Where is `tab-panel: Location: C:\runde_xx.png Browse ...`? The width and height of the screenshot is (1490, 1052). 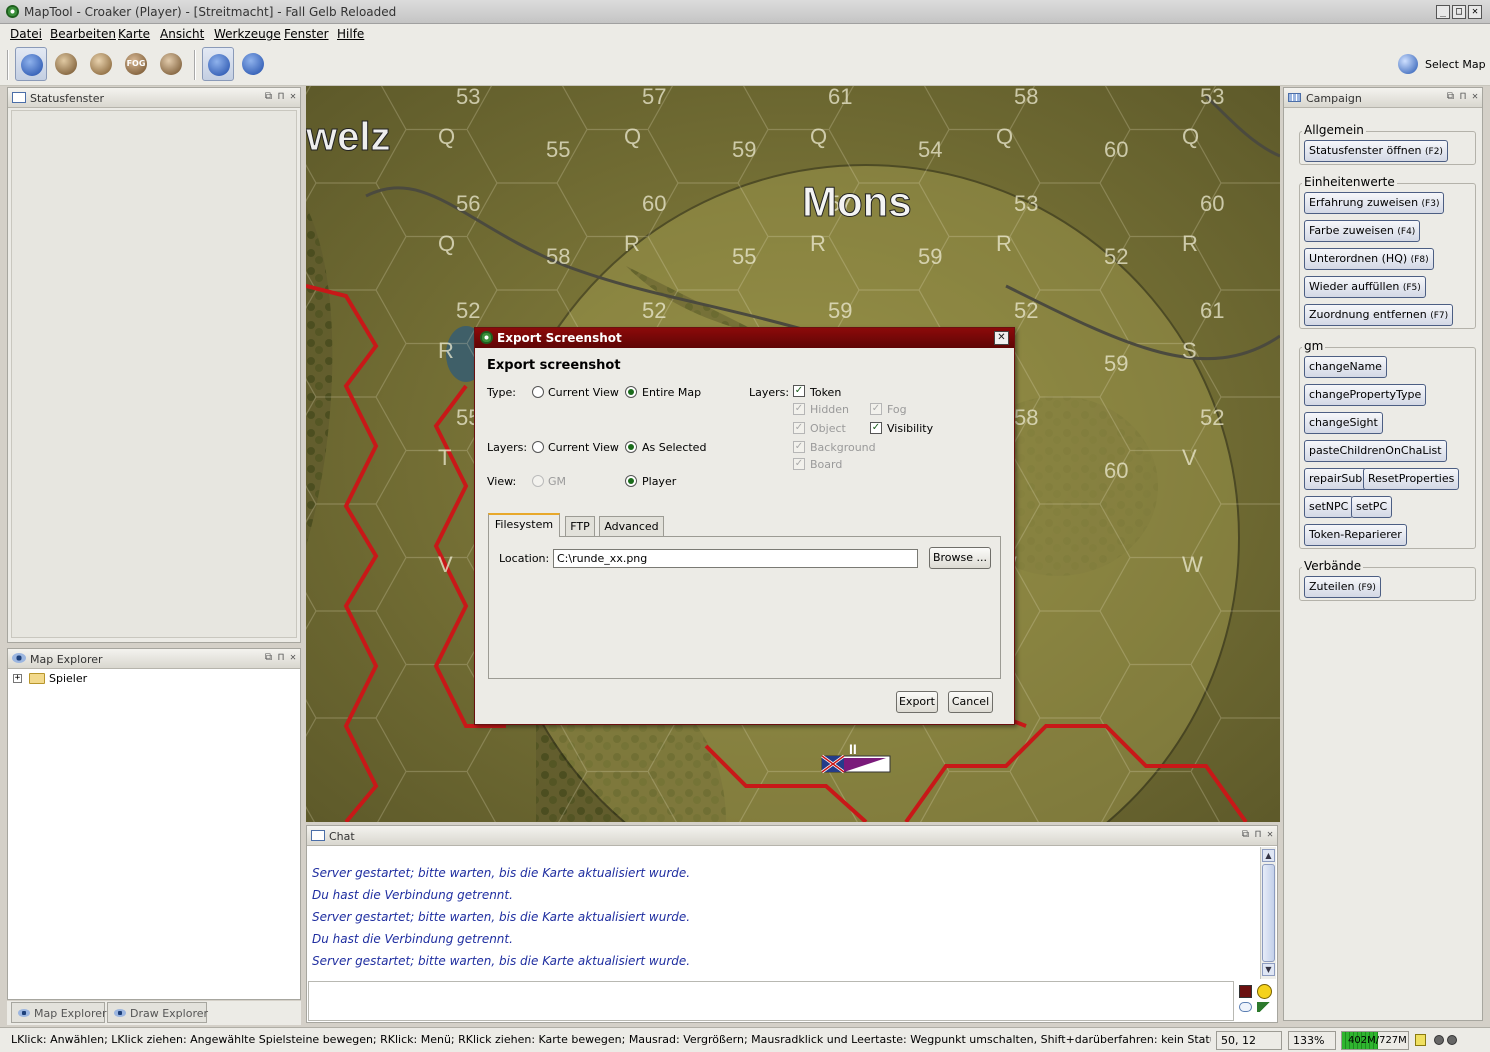
tab-panel: Location: C:\runde_xx.png Browse ... is located at coordinates (744, 607).